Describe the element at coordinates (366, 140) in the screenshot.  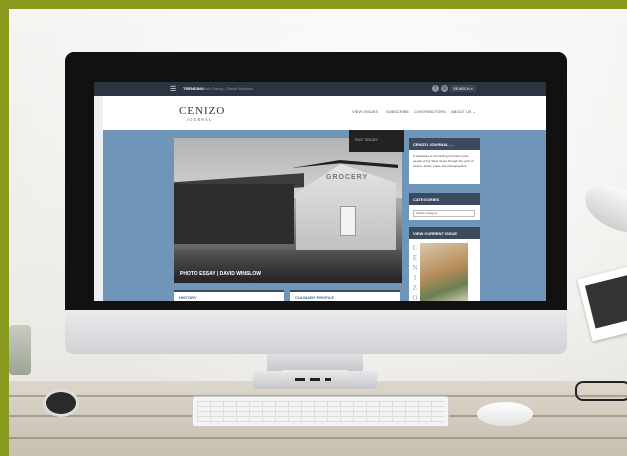
I see `dropdown-past-issues: PAST ISSUES` at that location.